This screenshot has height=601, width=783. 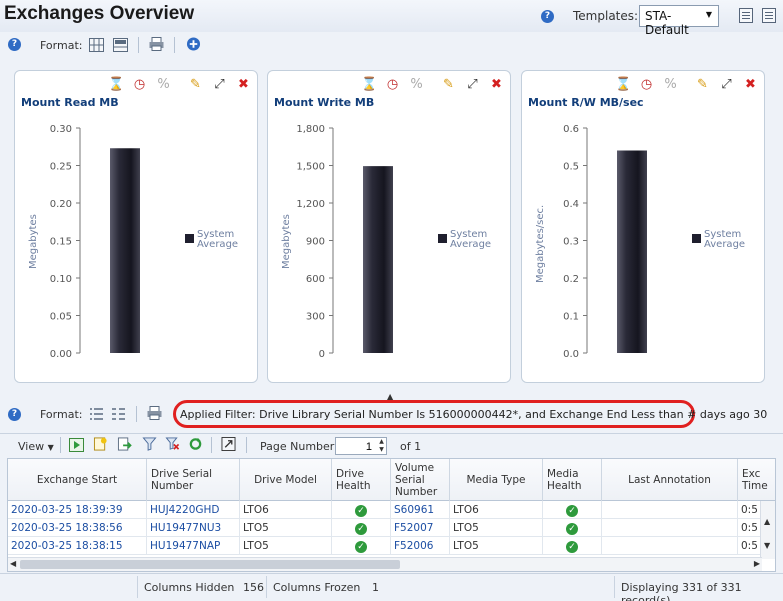 I want to click on new-report-icon, so click(x=100, y=444).